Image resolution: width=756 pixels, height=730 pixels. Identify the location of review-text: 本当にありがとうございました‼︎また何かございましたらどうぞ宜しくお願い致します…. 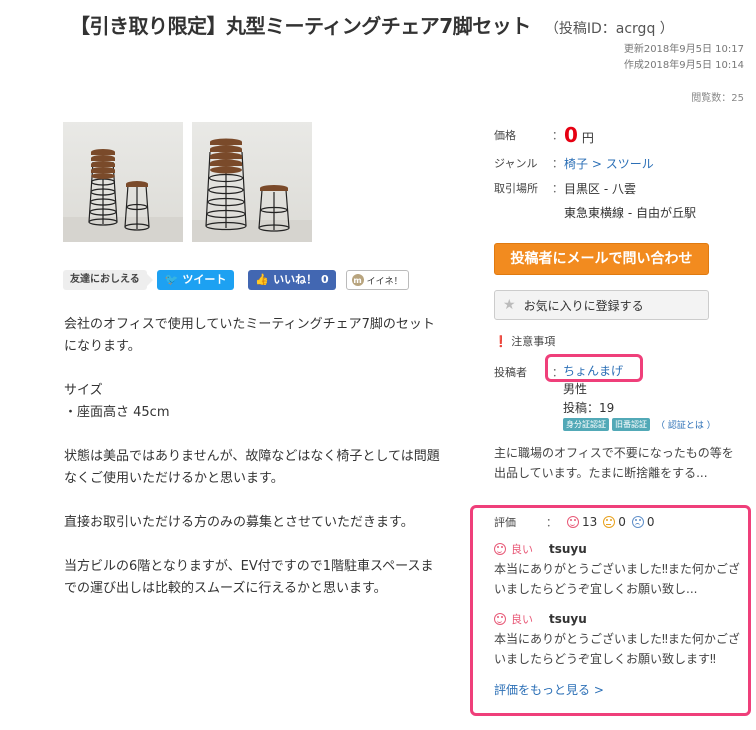
(617, 649).